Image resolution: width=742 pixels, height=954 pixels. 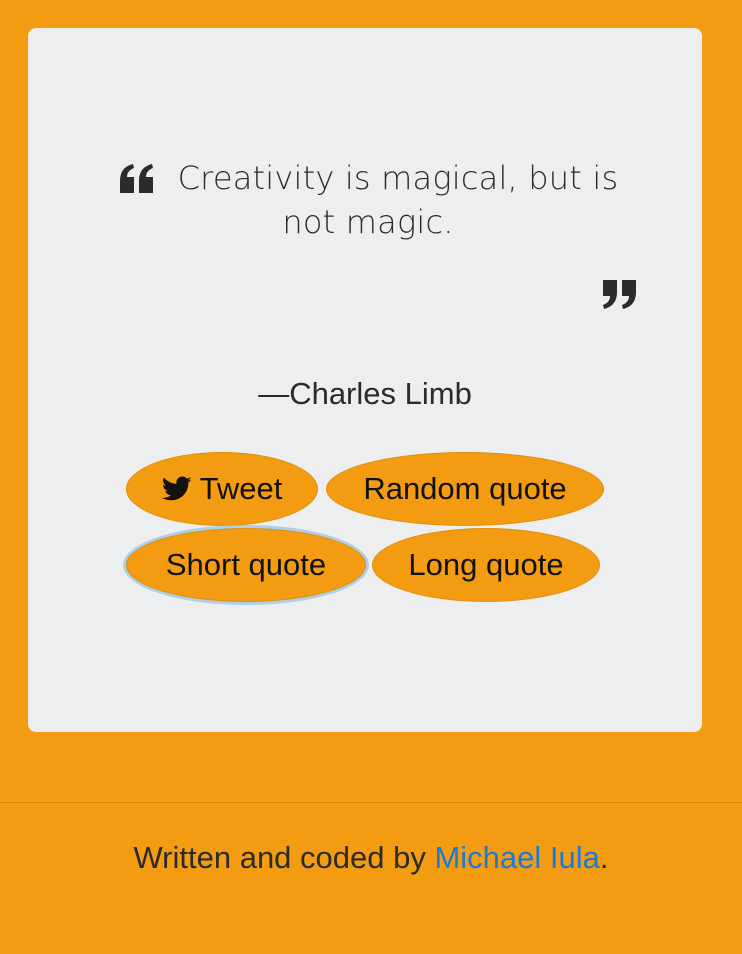 I want to click on long-quote-button: Long quote, so click(x=486, y=565).